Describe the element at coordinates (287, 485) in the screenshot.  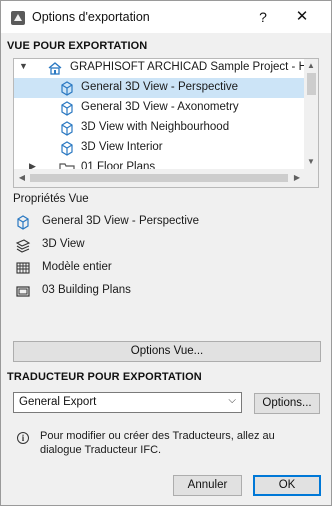
I see `ok-button: OK` at that location.